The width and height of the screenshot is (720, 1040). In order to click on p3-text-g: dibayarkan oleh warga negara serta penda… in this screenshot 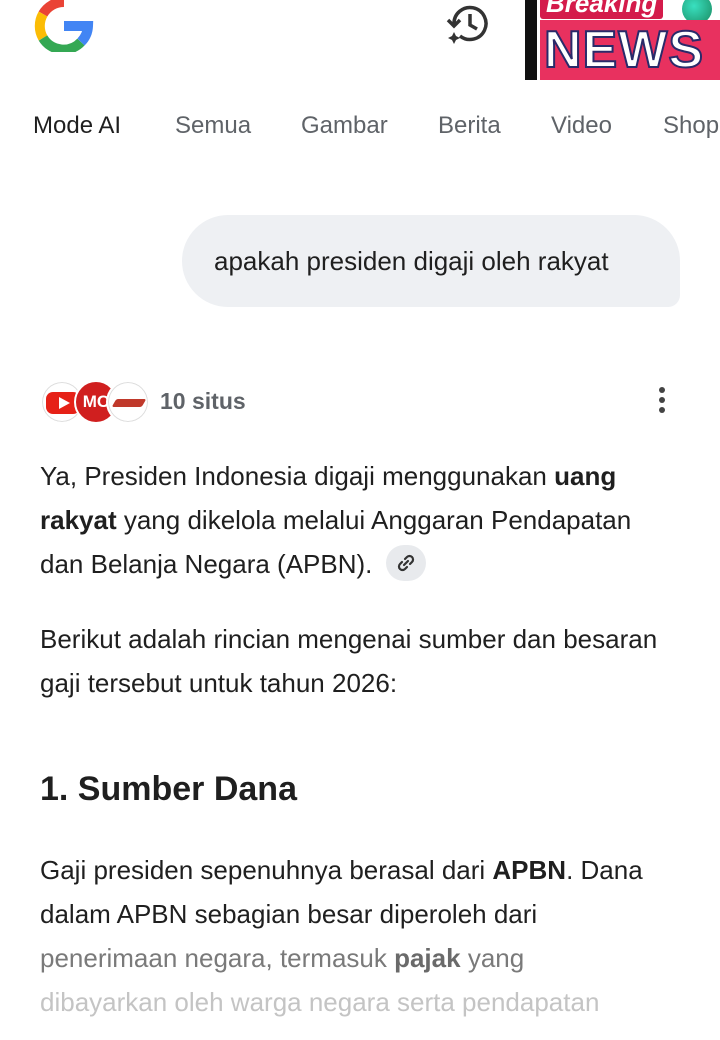, I will do `click(320, 1002)`.